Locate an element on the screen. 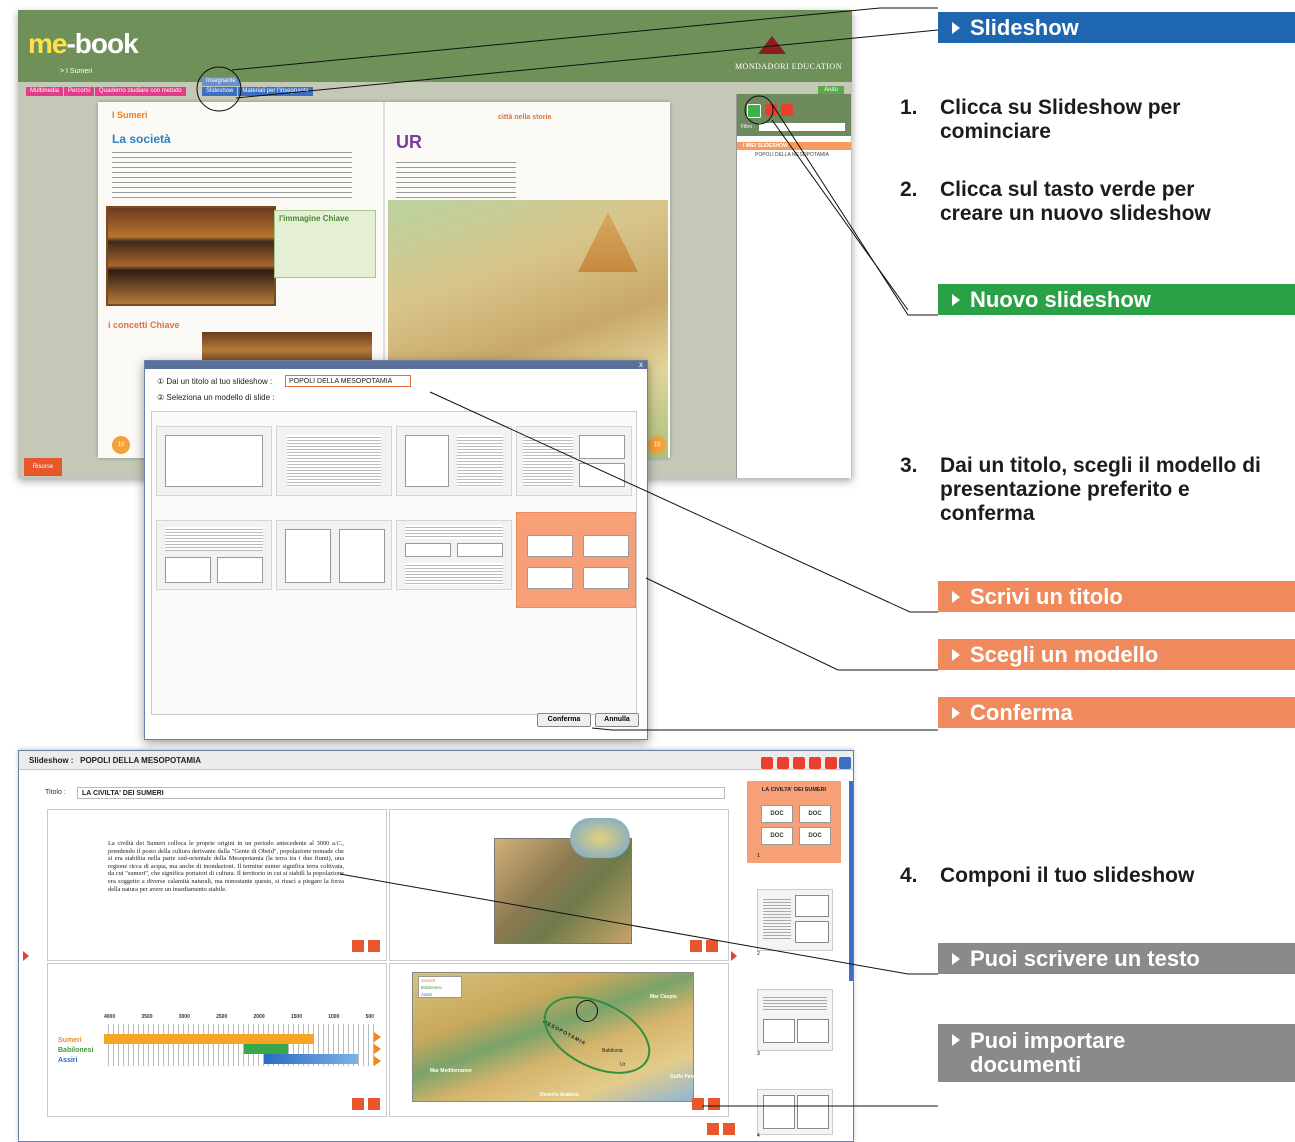  banner-confirm: Conferma is located at coordinates (1116, 712).